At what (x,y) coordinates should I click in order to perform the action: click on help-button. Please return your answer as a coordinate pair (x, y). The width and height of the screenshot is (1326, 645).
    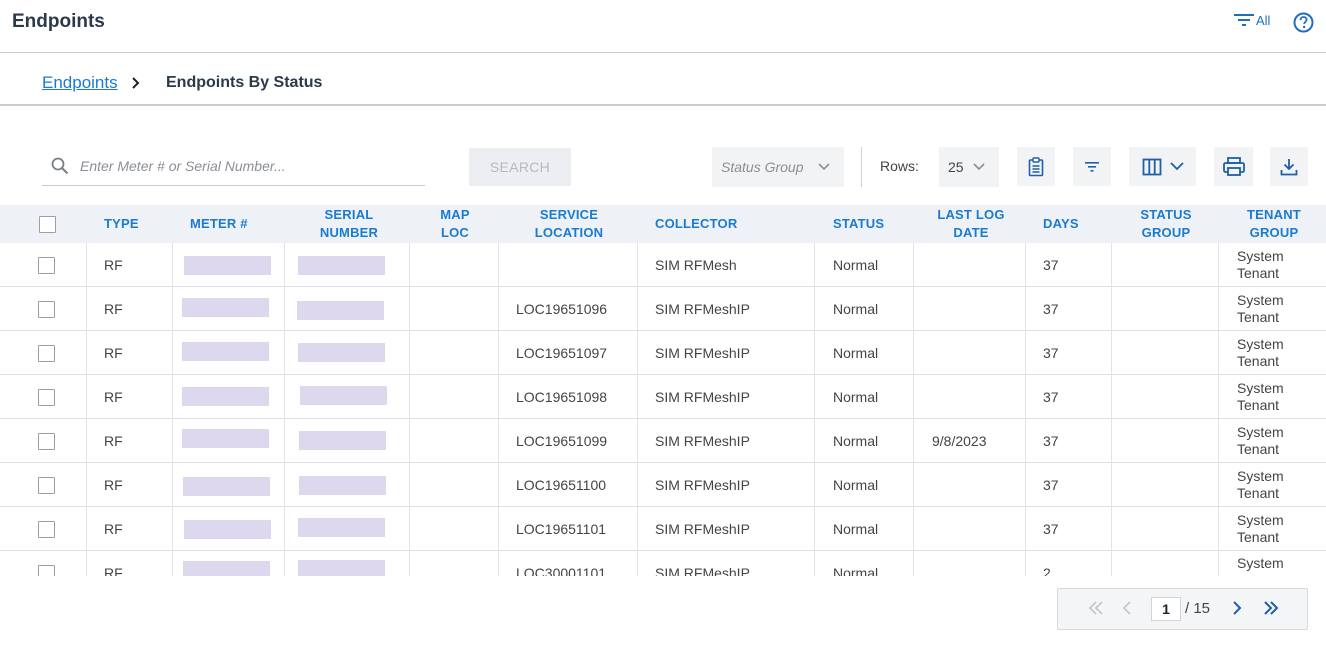
    Looking at the image, I should click on (1303, 25).